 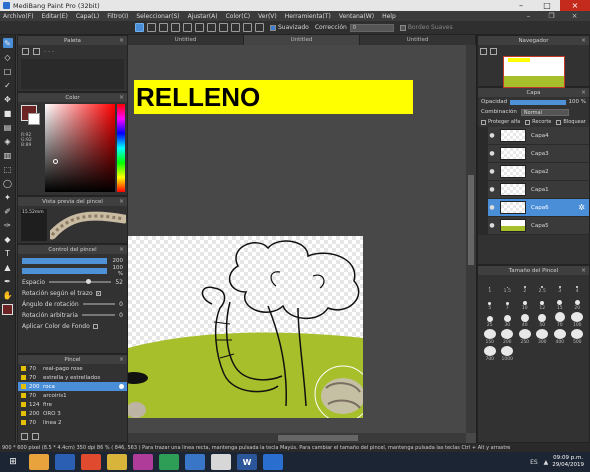 I want to click on layer-row-selected: ● Capa6 ✲, so click(x=538, y=208).